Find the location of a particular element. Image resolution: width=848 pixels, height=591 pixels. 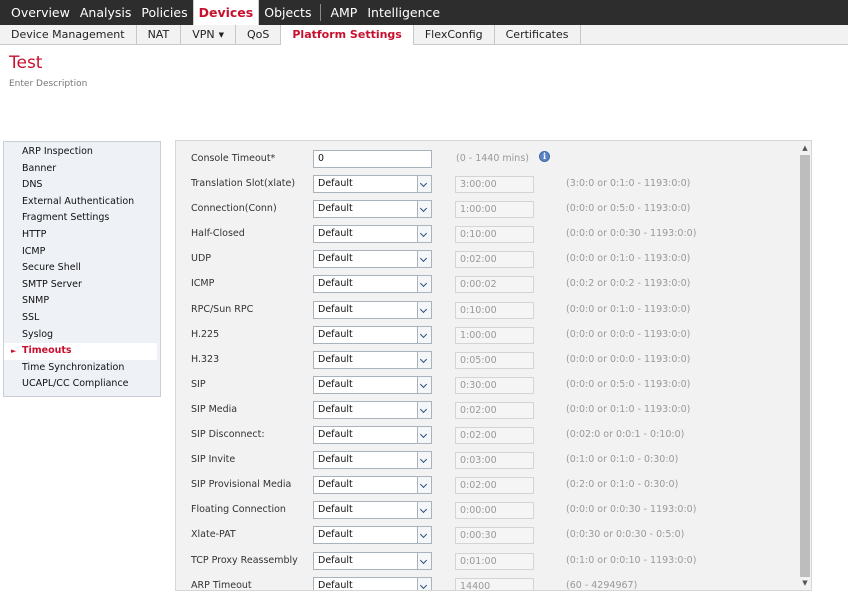

timeout-value-field: 3:00:00 is located at coordinates (494, 184).